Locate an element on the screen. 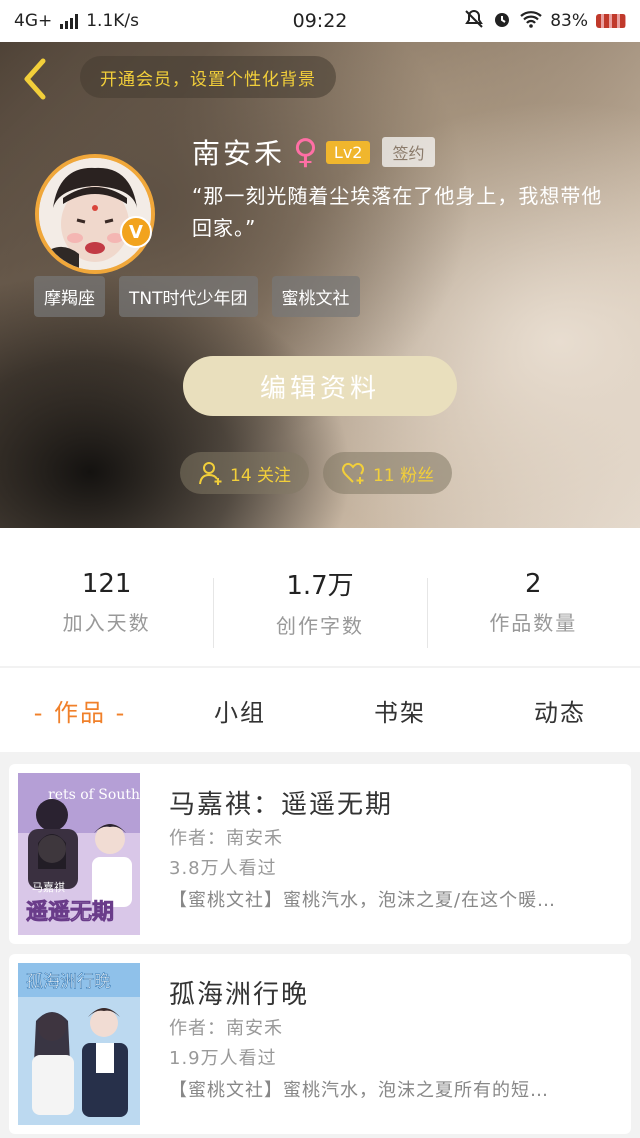  stat-label: 加入天数 is located at coordinates (106, 622).